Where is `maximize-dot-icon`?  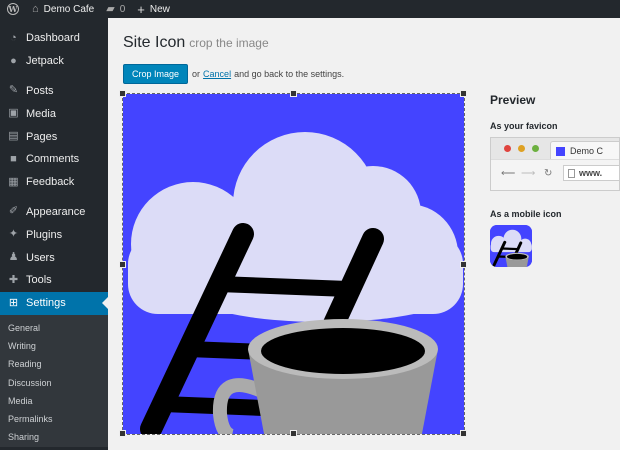 maximize-dot-icon is located at coordinates (535, 148).